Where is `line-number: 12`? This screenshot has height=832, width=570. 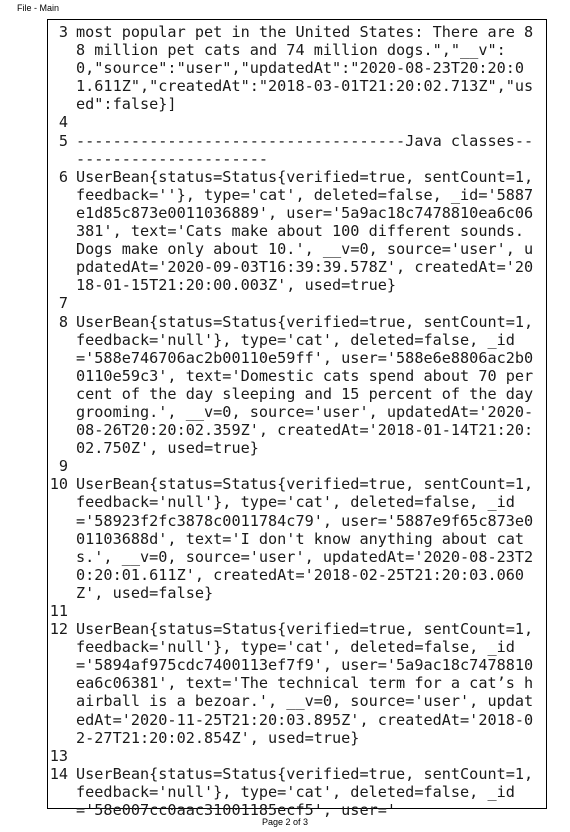 line-number: 12 is located at coordinates (58, 629).